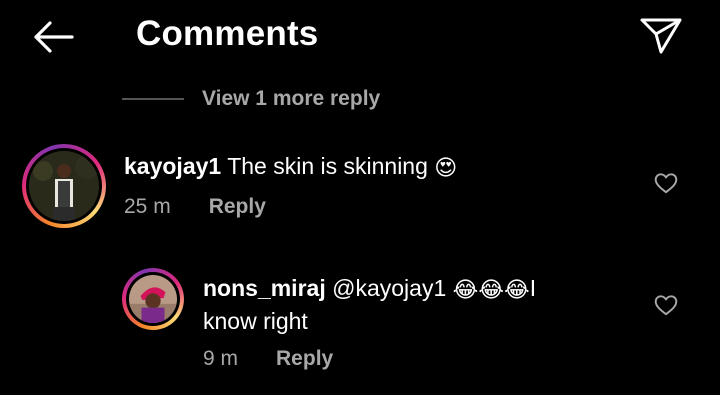 Image resolution: width=720 pixels, height=395 pixels. Describe the element at coordinates (172, 166) in the screenshot. I see `comment-username: kayojay1` at that location.